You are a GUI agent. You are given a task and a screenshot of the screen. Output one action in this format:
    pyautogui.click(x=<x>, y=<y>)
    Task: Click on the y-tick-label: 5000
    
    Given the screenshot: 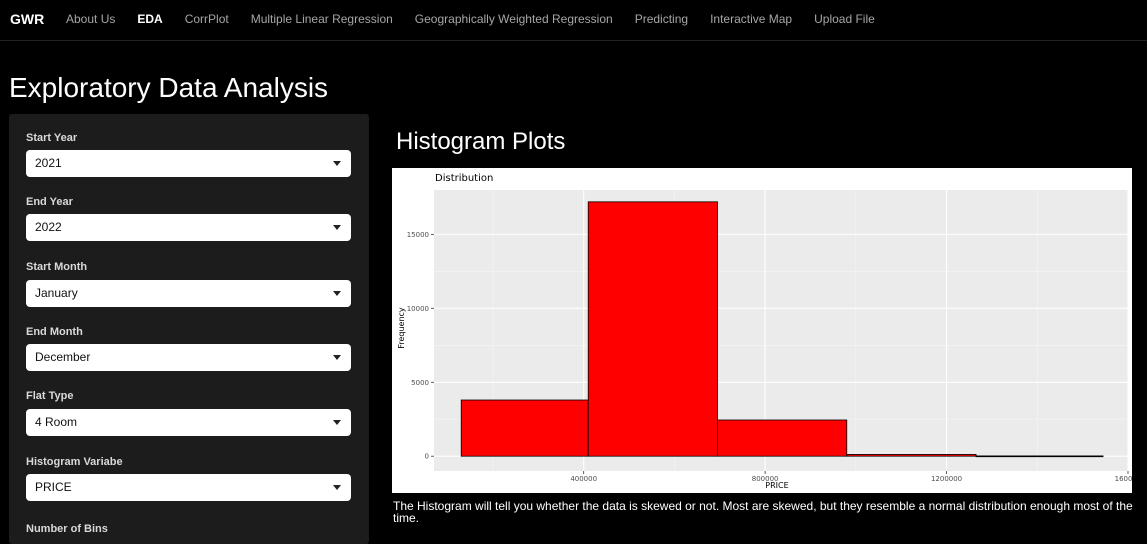 What is the action you would take?
    pyautogui.click(x=420, y=383)
    